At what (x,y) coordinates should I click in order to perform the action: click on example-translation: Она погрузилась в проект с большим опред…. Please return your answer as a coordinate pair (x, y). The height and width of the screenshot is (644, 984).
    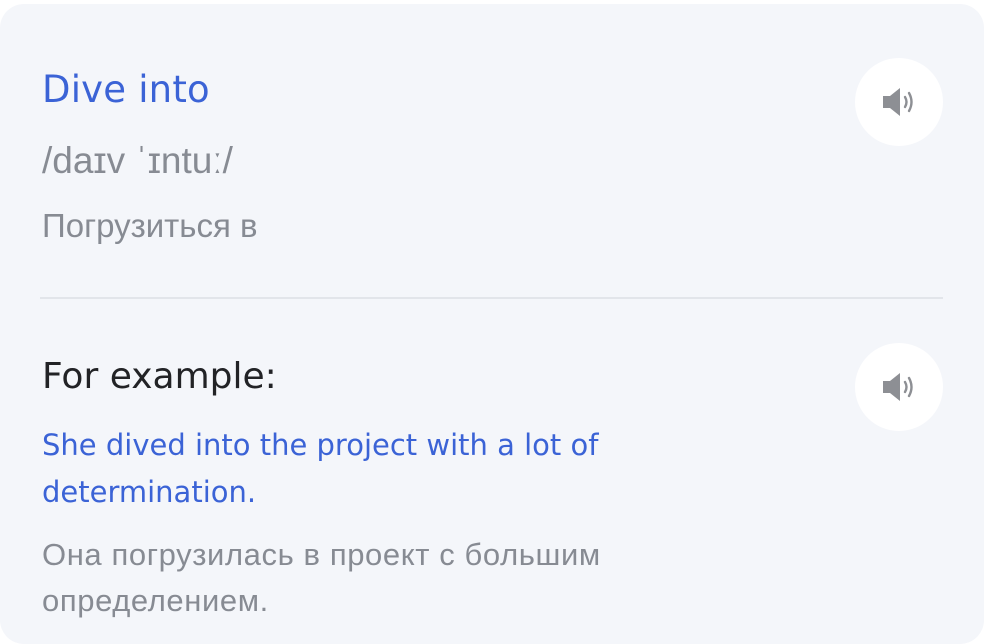
    Looking at the image, I should click on (321, 577).